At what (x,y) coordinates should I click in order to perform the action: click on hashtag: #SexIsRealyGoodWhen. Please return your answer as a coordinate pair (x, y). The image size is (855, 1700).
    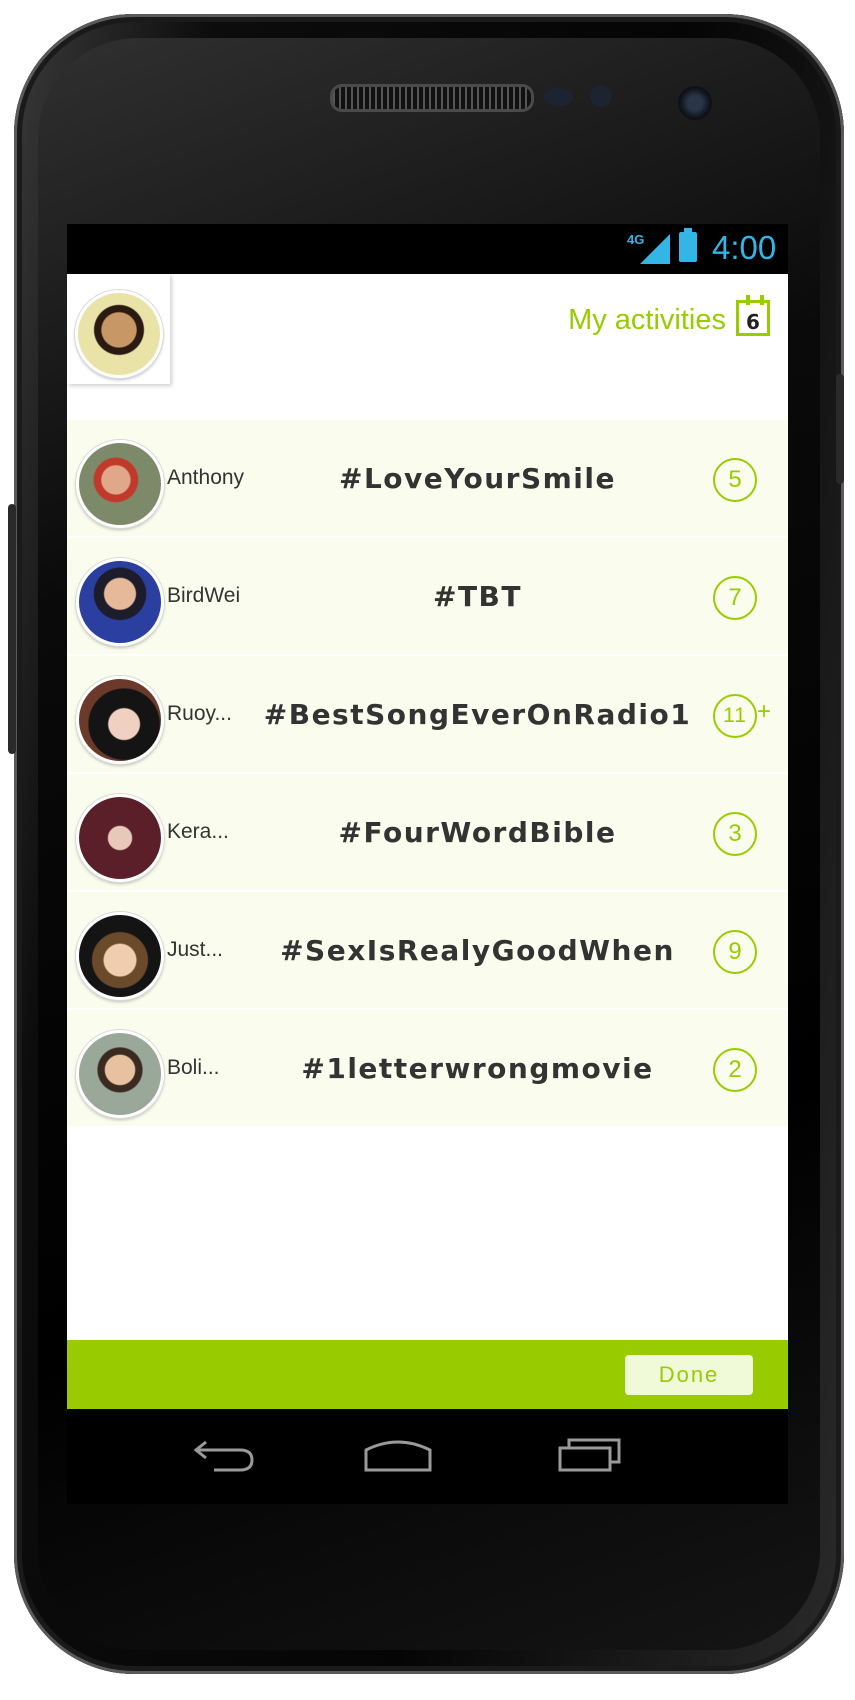
    Looking at the image, I should click on (477, 950).